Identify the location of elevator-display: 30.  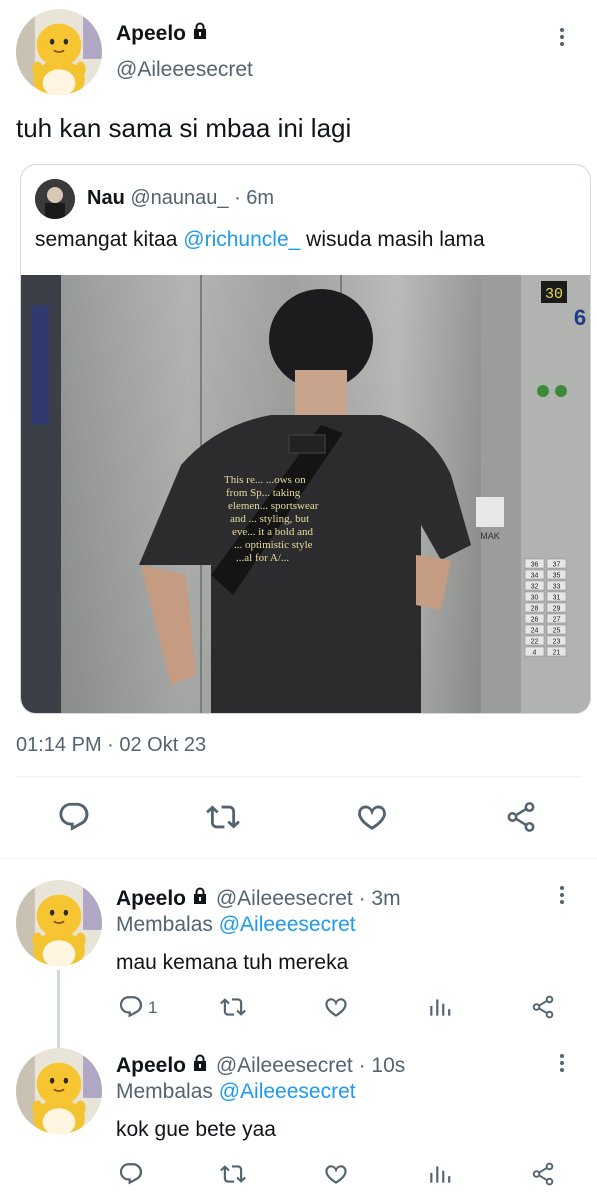
(554, 294).